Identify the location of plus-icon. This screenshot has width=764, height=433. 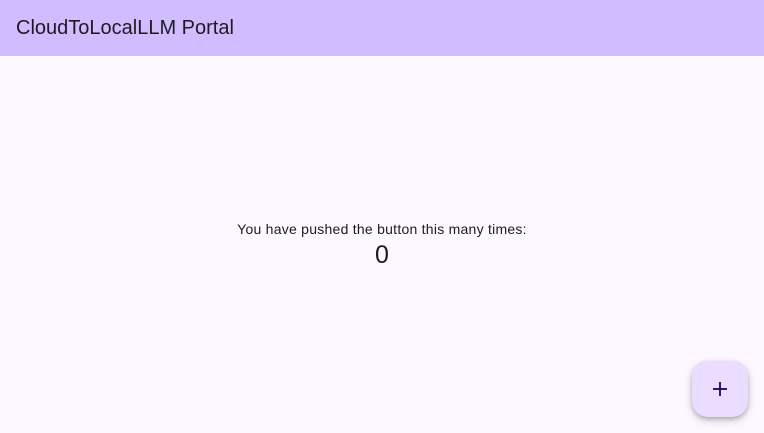
(720, 389).